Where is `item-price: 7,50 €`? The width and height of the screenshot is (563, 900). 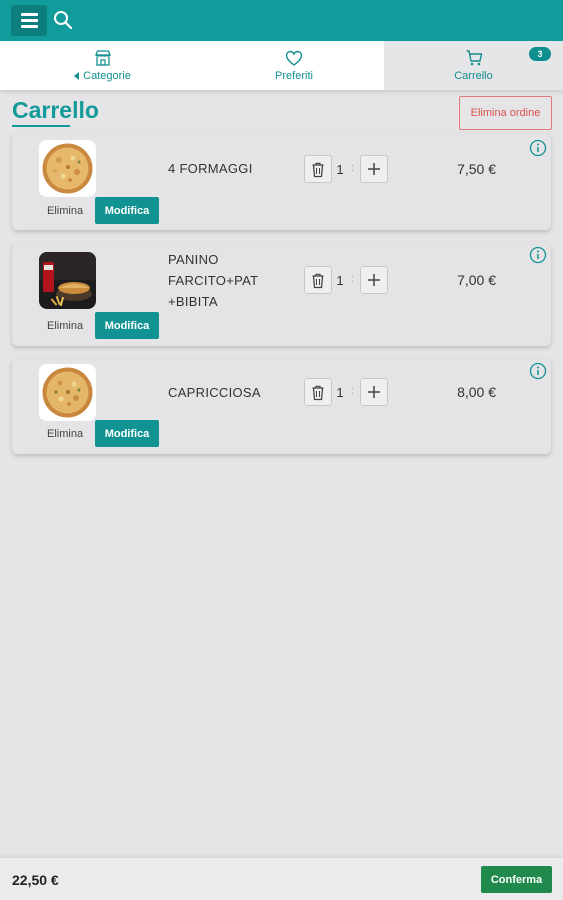 item-price: 7,50 € is located at coordinates (476, 169).